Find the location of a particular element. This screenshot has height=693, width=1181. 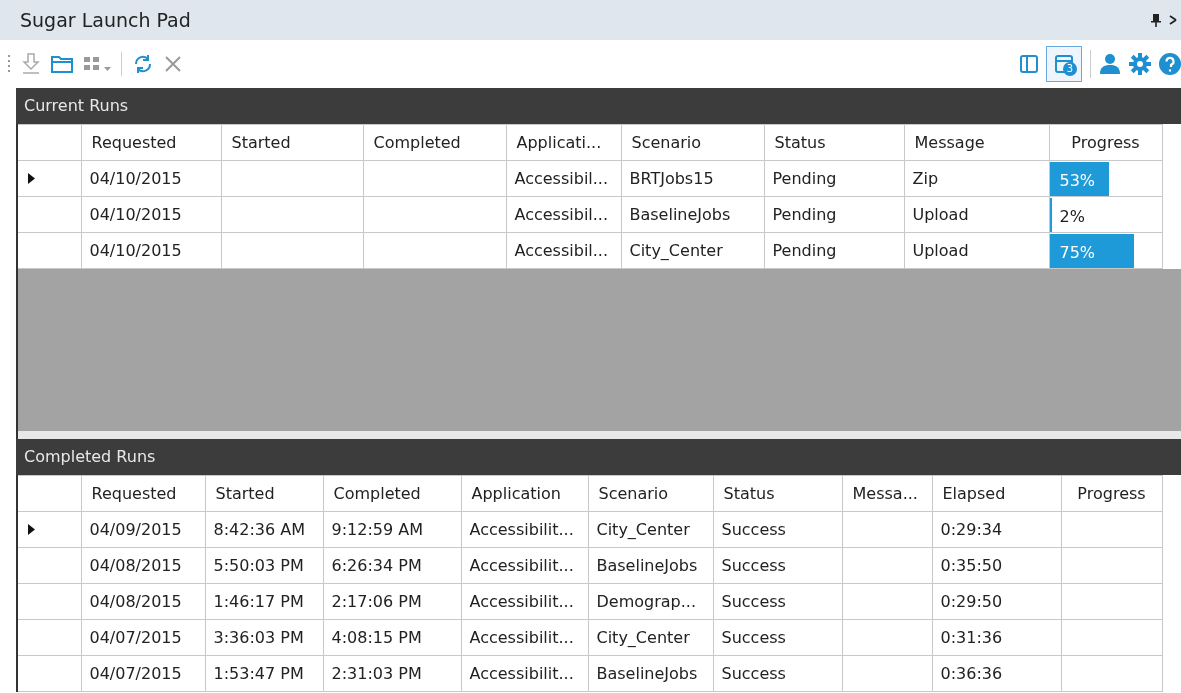

progress-label: 75% is located at coordinates (1077, 252).